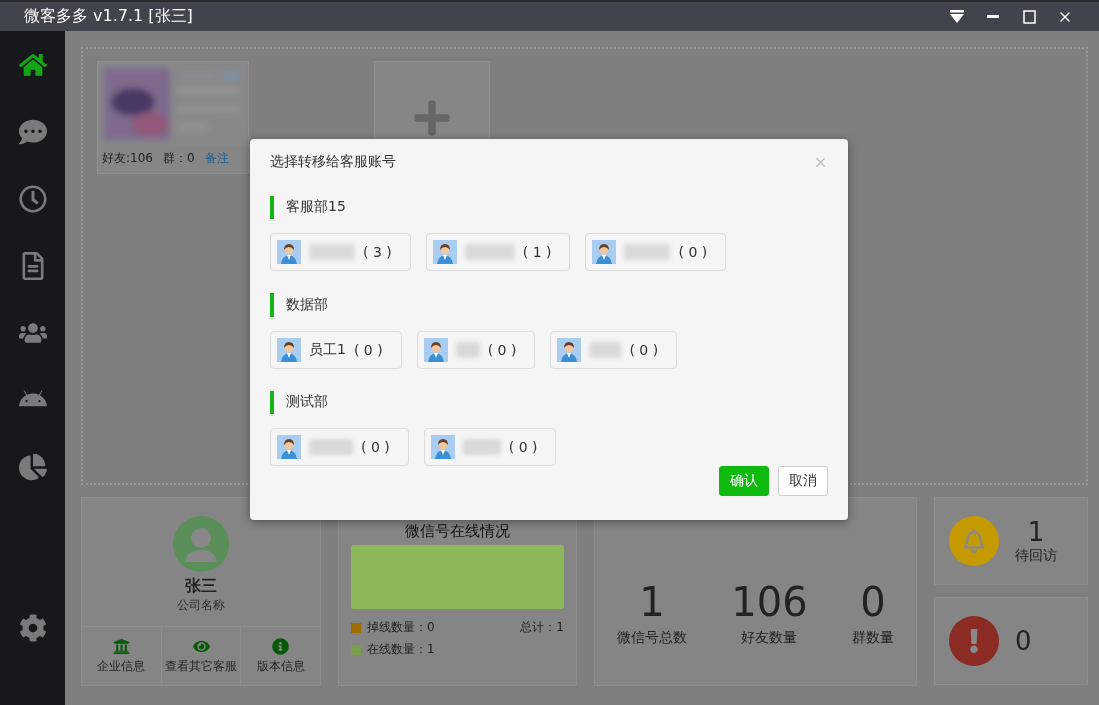 The height and width of the screenshot is (705, 1099). Describe the element at coordinates (178, 158) in the screenshot. I see `group-count: 群：0` at that location.